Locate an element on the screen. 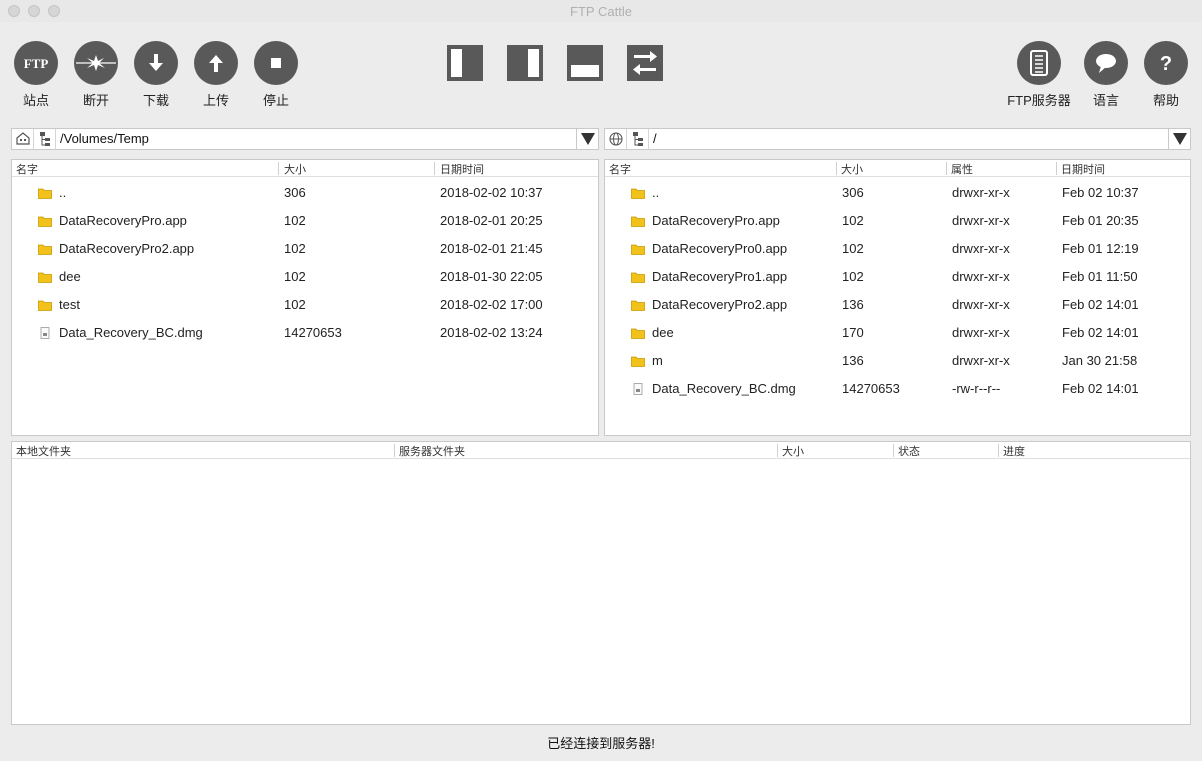 The width and height of the screenshot is (1202, 761). column-header-progress: 进度 is located at coordinates (1014, 451).